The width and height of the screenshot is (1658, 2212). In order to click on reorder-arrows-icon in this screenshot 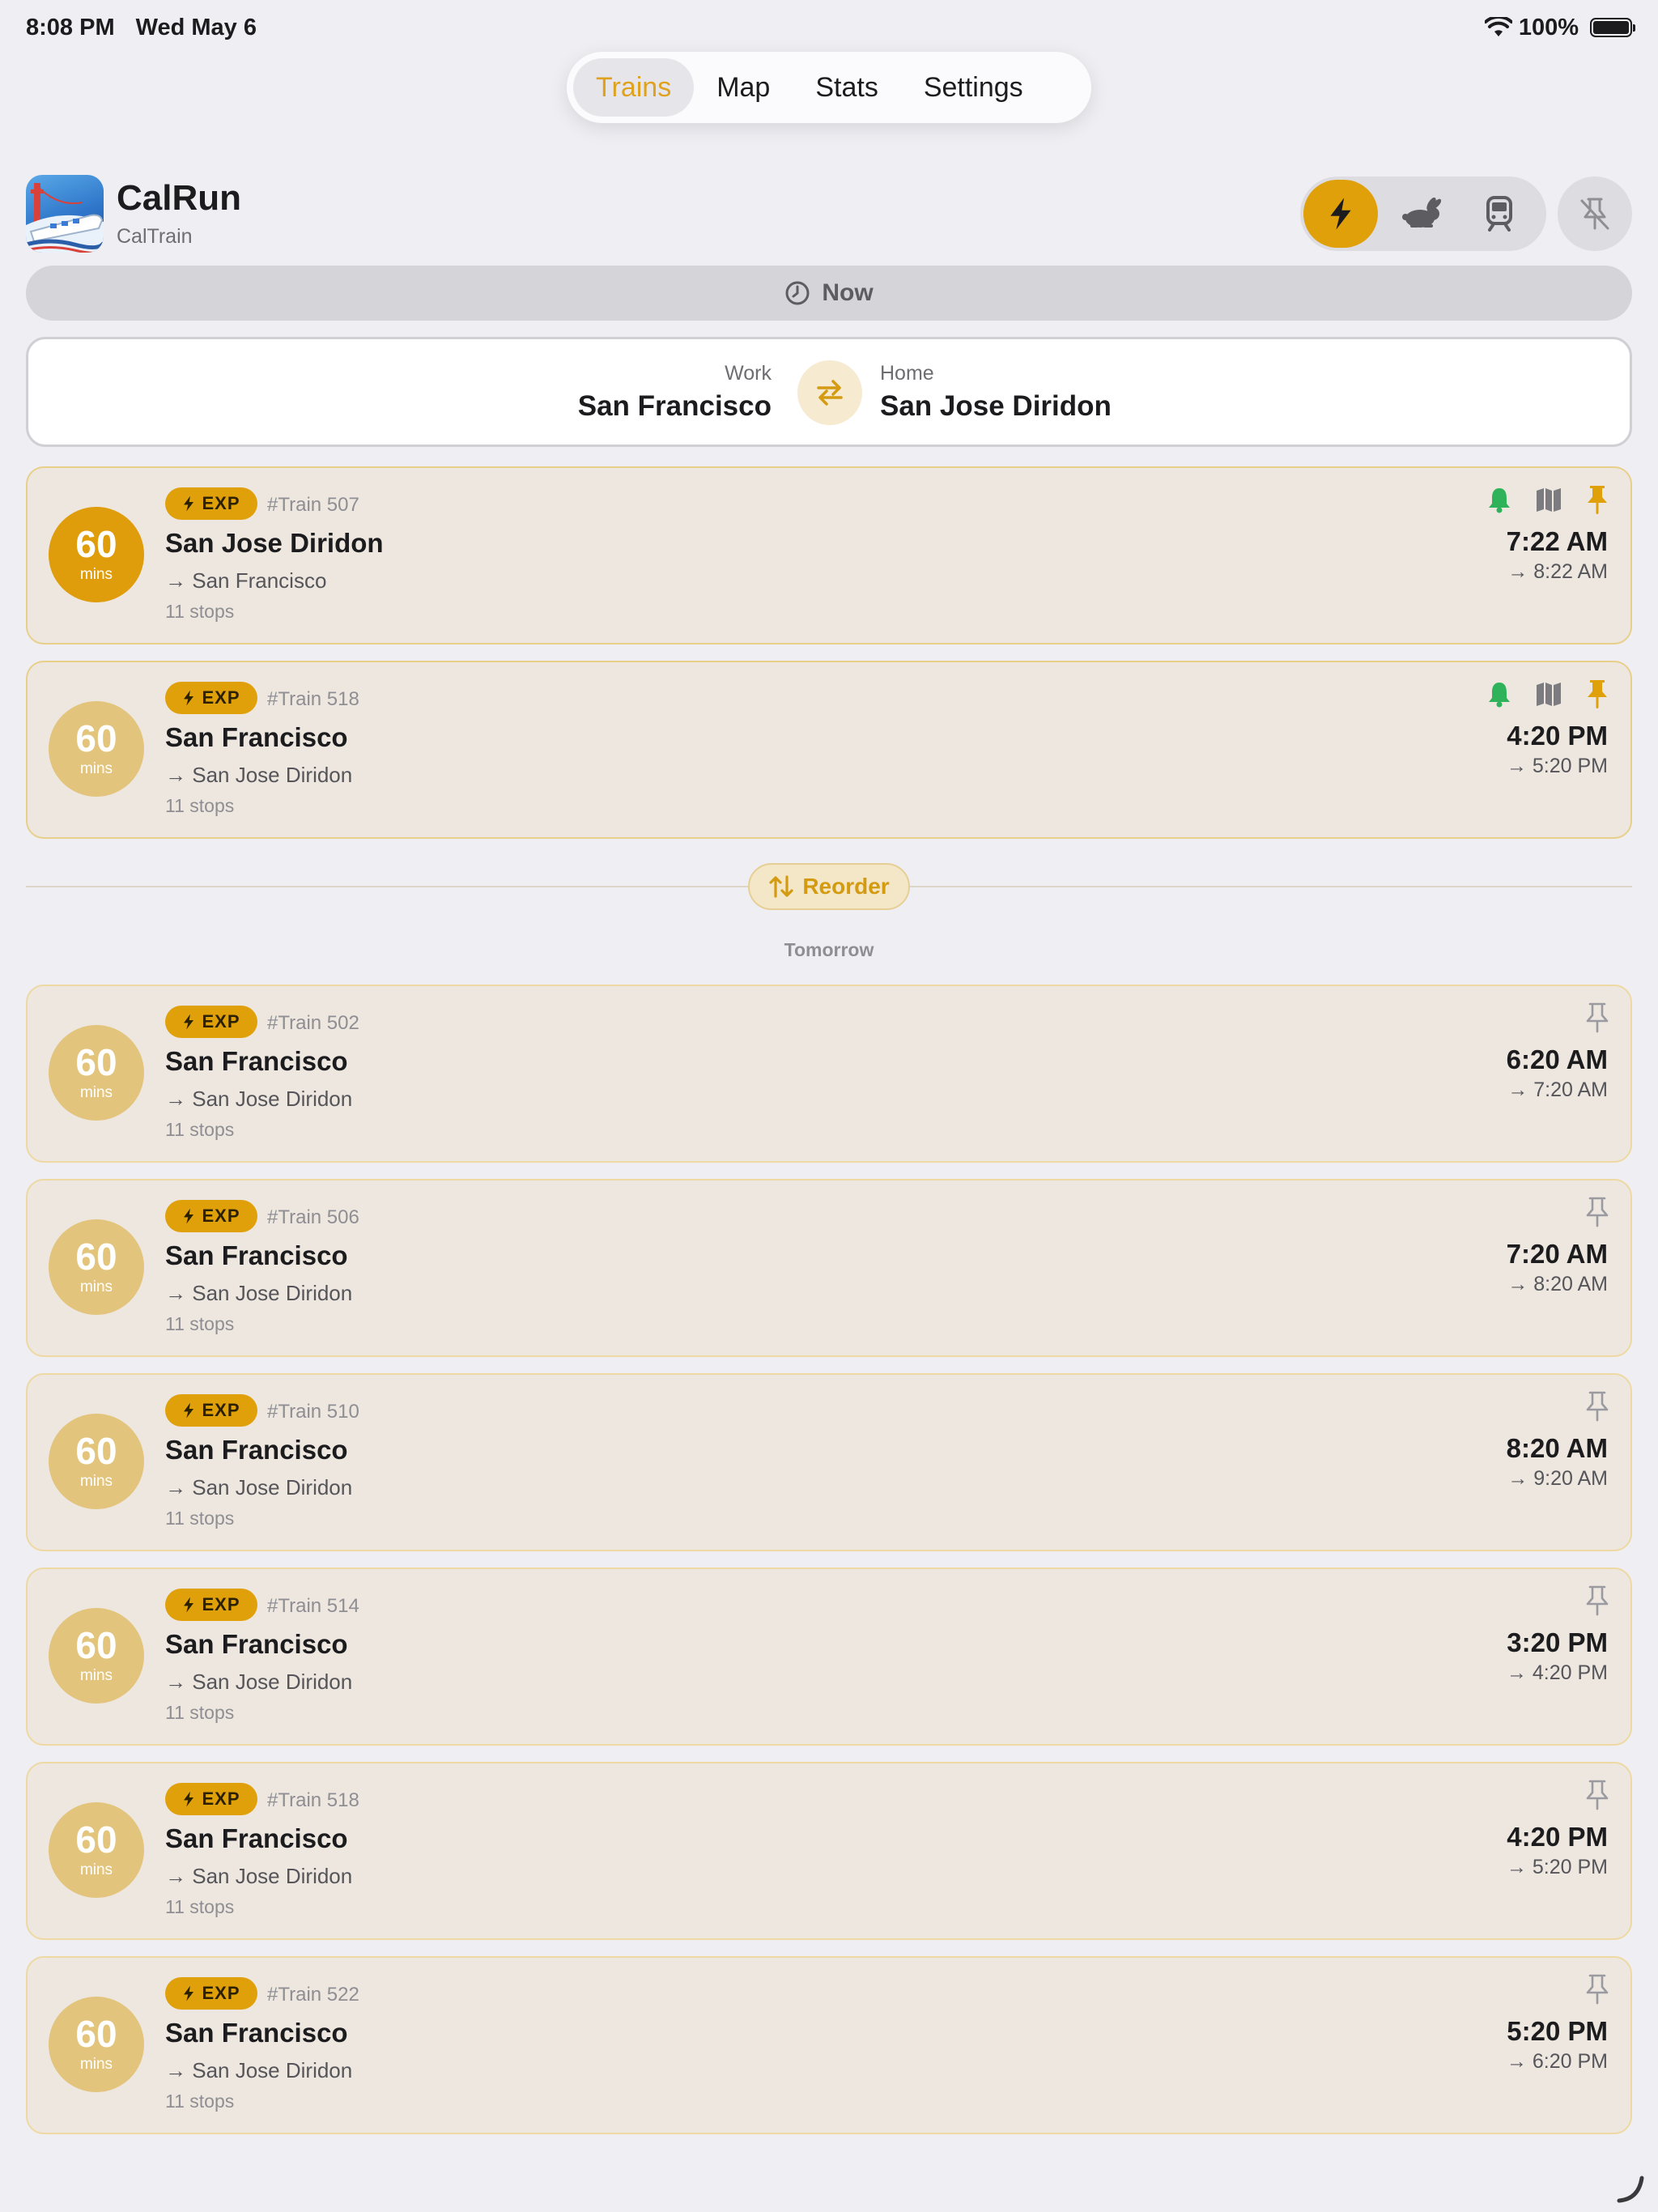, I will do `click(781, 886)`.